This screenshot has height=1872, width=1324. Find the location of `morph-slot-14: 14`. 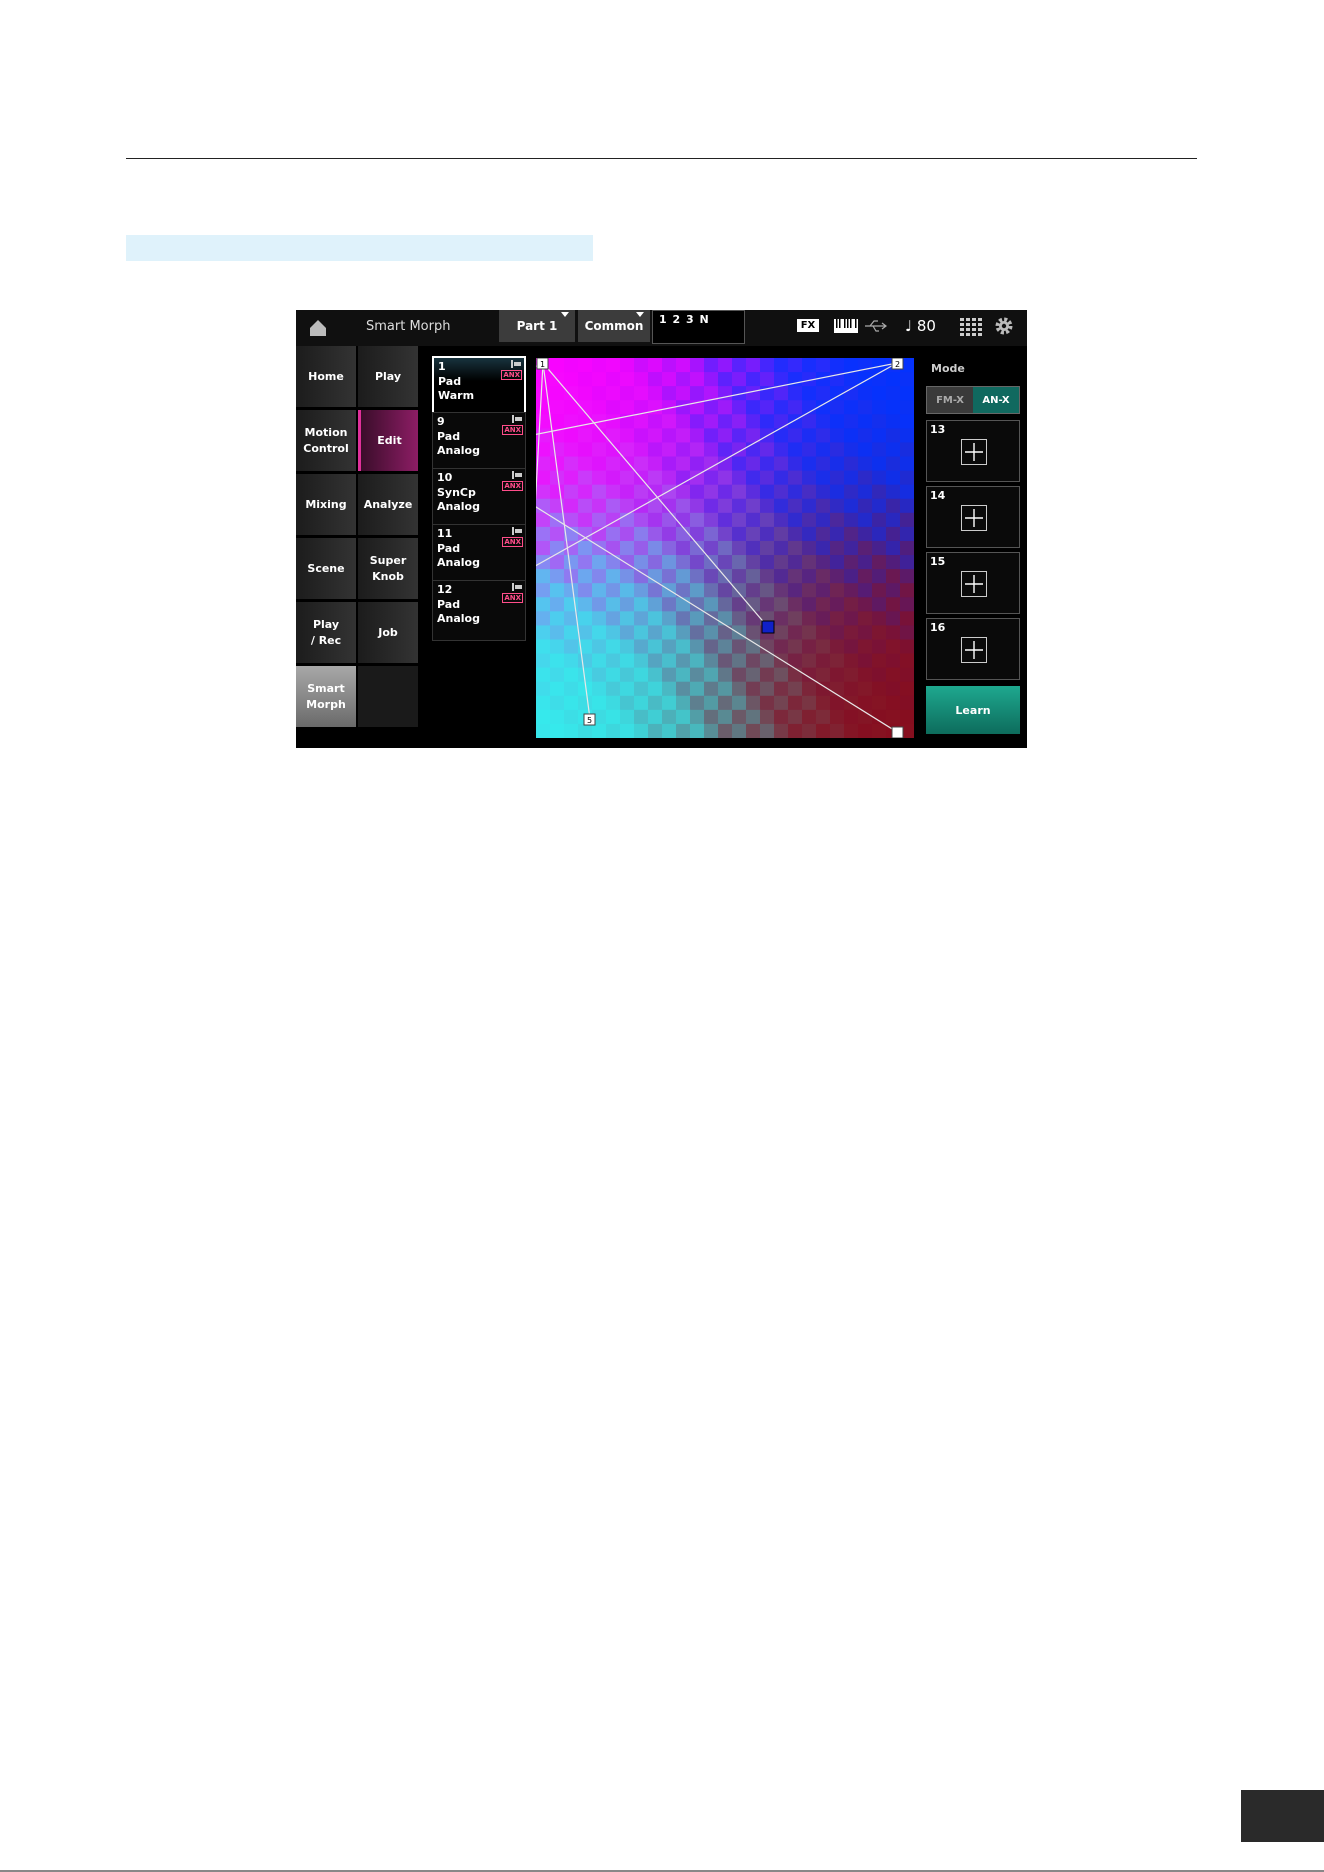

morph-slot-14: 14 is located at coordinates (973, 517).